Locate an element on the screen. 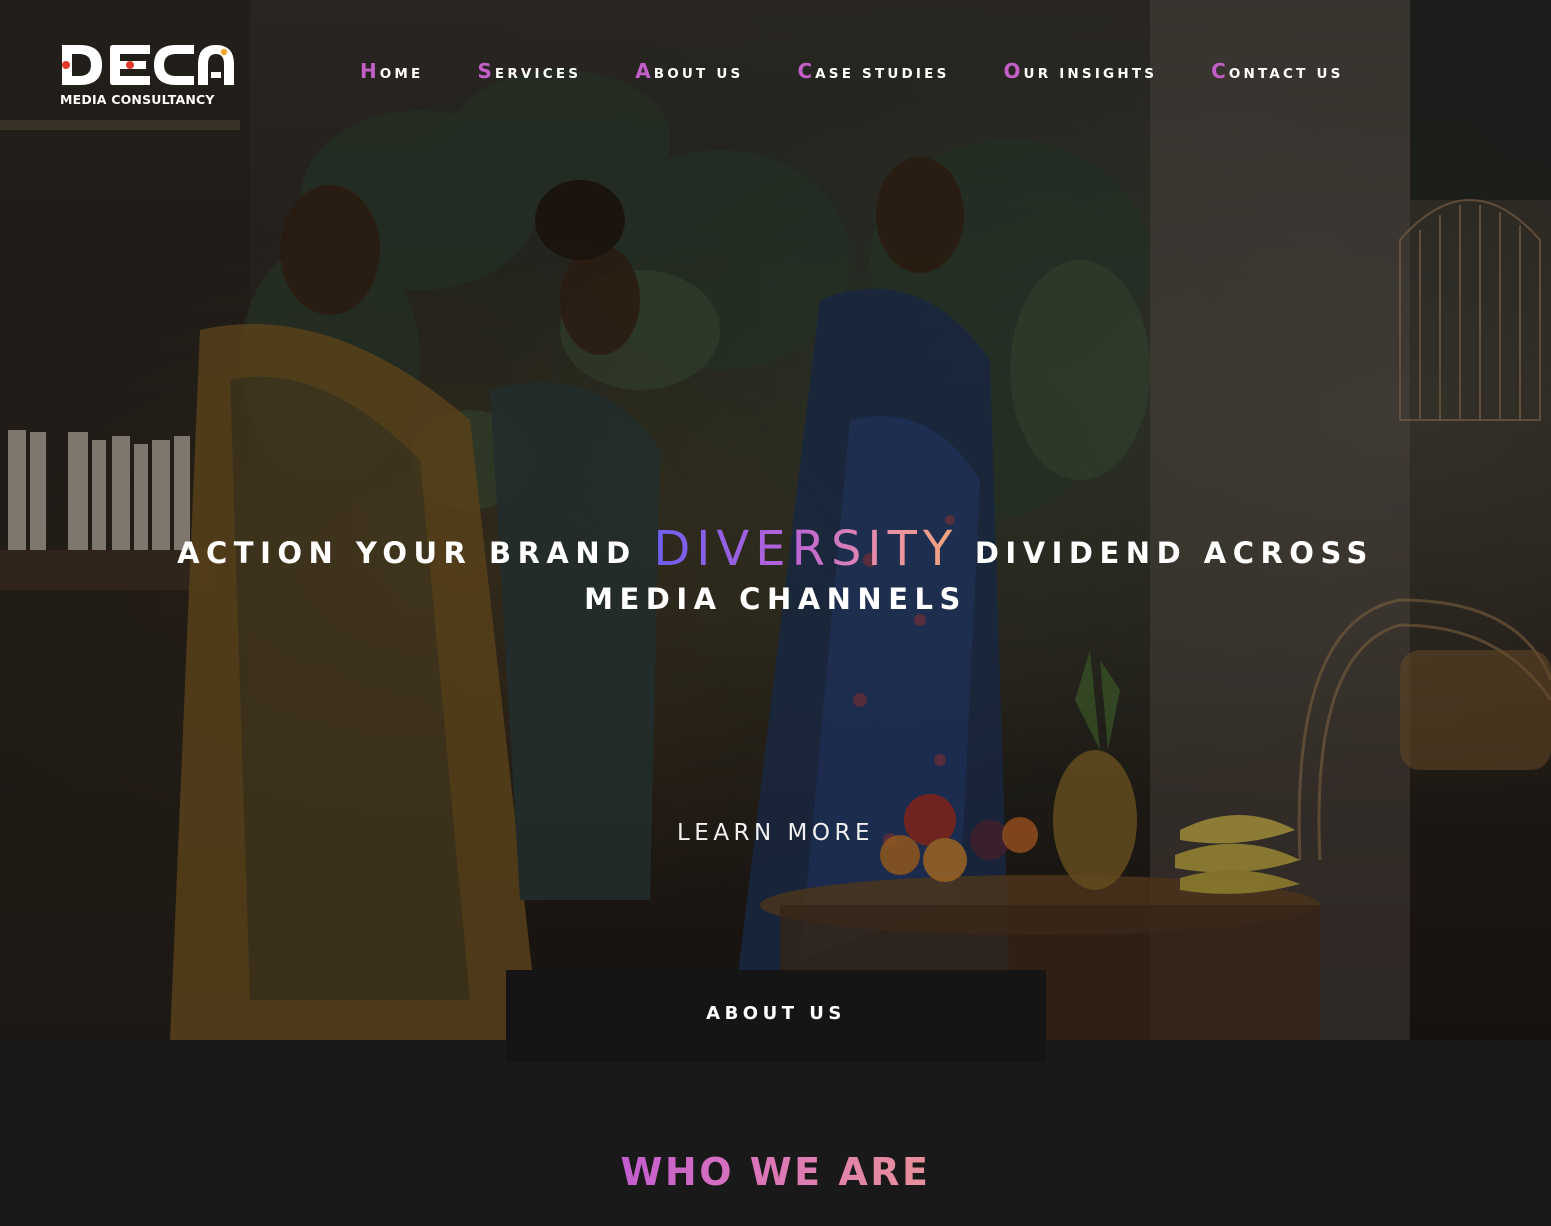 This screenshot has height=1226, width=1551. nav-item-label: ontact us is located at coordinates (1286, 74).